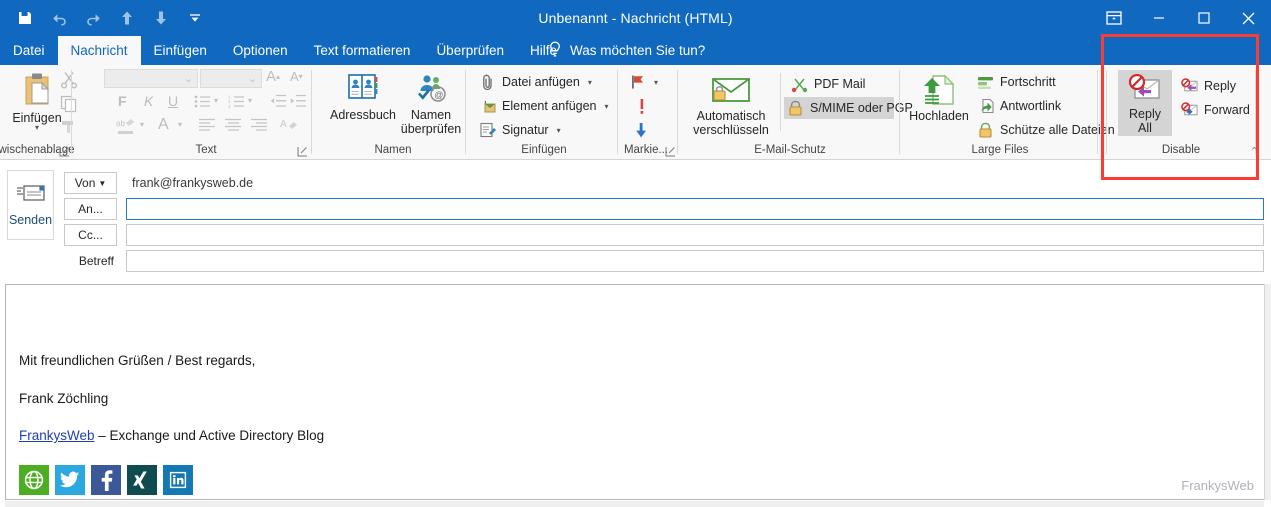  Describe the element at coordinates (163, 125) in the screenshot. I see `font-color-icon: A` at that location.